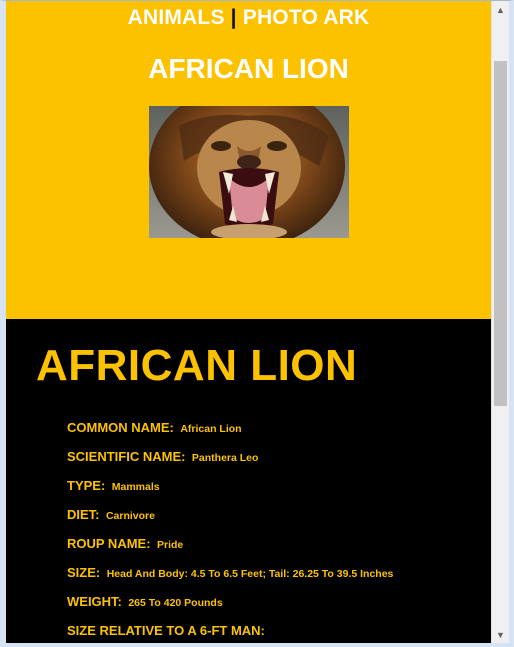  I want to click on fact-scientific-name: SCIENTIFIC NAME: Panthera Leo, so click(277, 462).